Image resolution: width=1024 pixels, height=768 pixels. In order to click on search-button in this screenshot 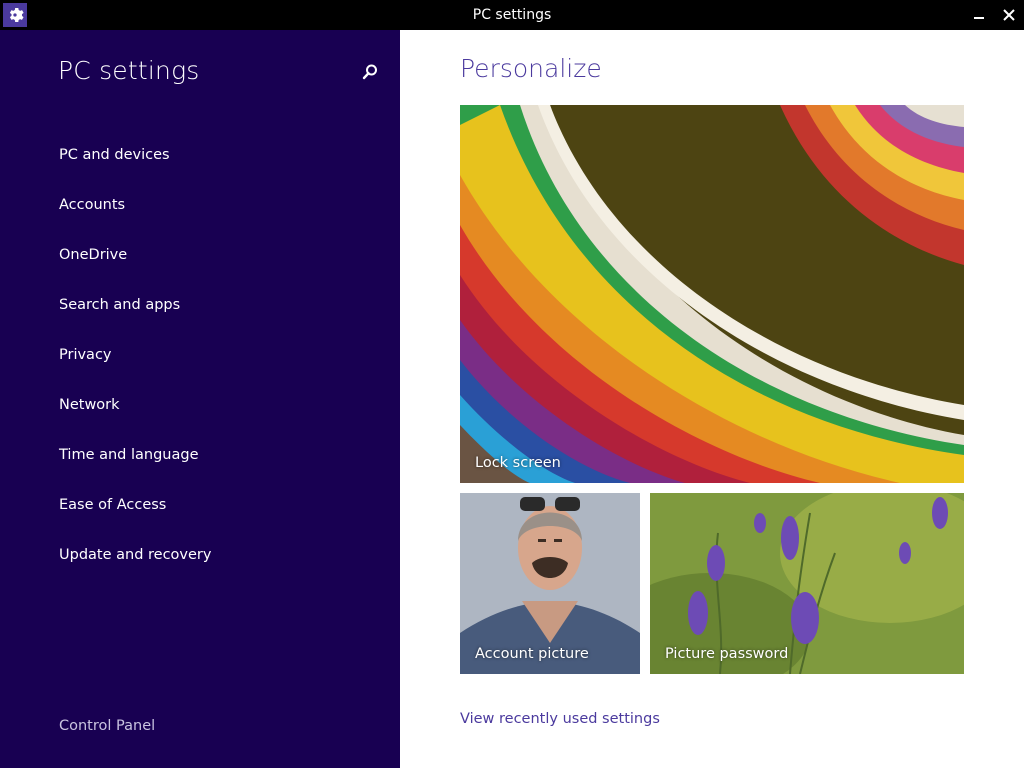, I will do `click(370, 72)`.